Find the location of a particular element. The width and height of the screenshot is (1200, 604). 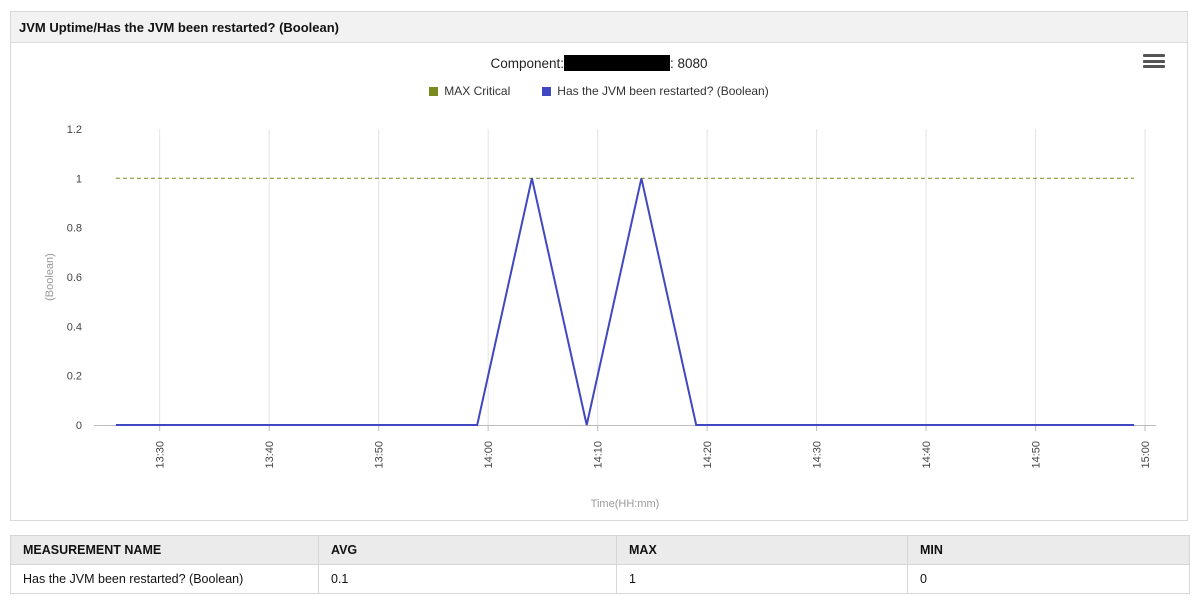

x-tick-label: 15:00 is located at coordinates (1146, 455).